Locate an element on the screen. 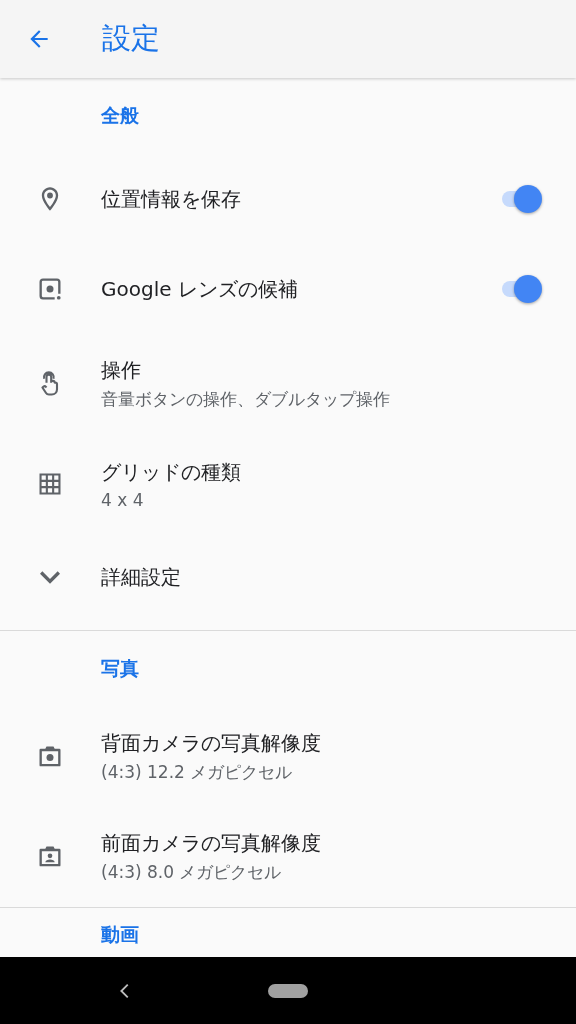  setting-title: 位置情報を保存 is located at coordinates (171, 199).